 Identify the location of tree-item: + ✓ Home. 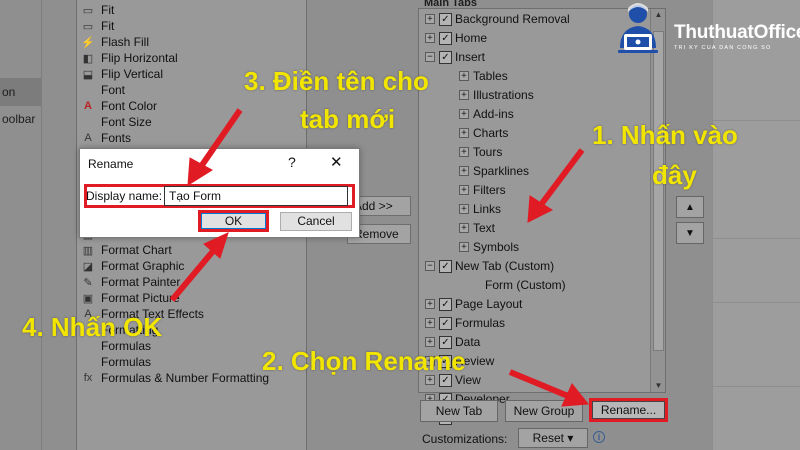
(456, 38).